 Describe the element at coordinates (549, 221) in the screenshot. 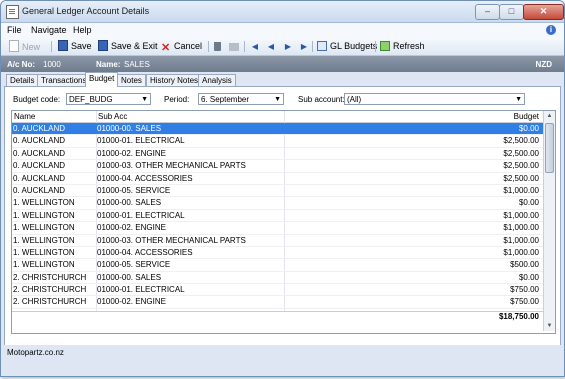

I see `grid-scrollbar: ▲ ▼` at that location.